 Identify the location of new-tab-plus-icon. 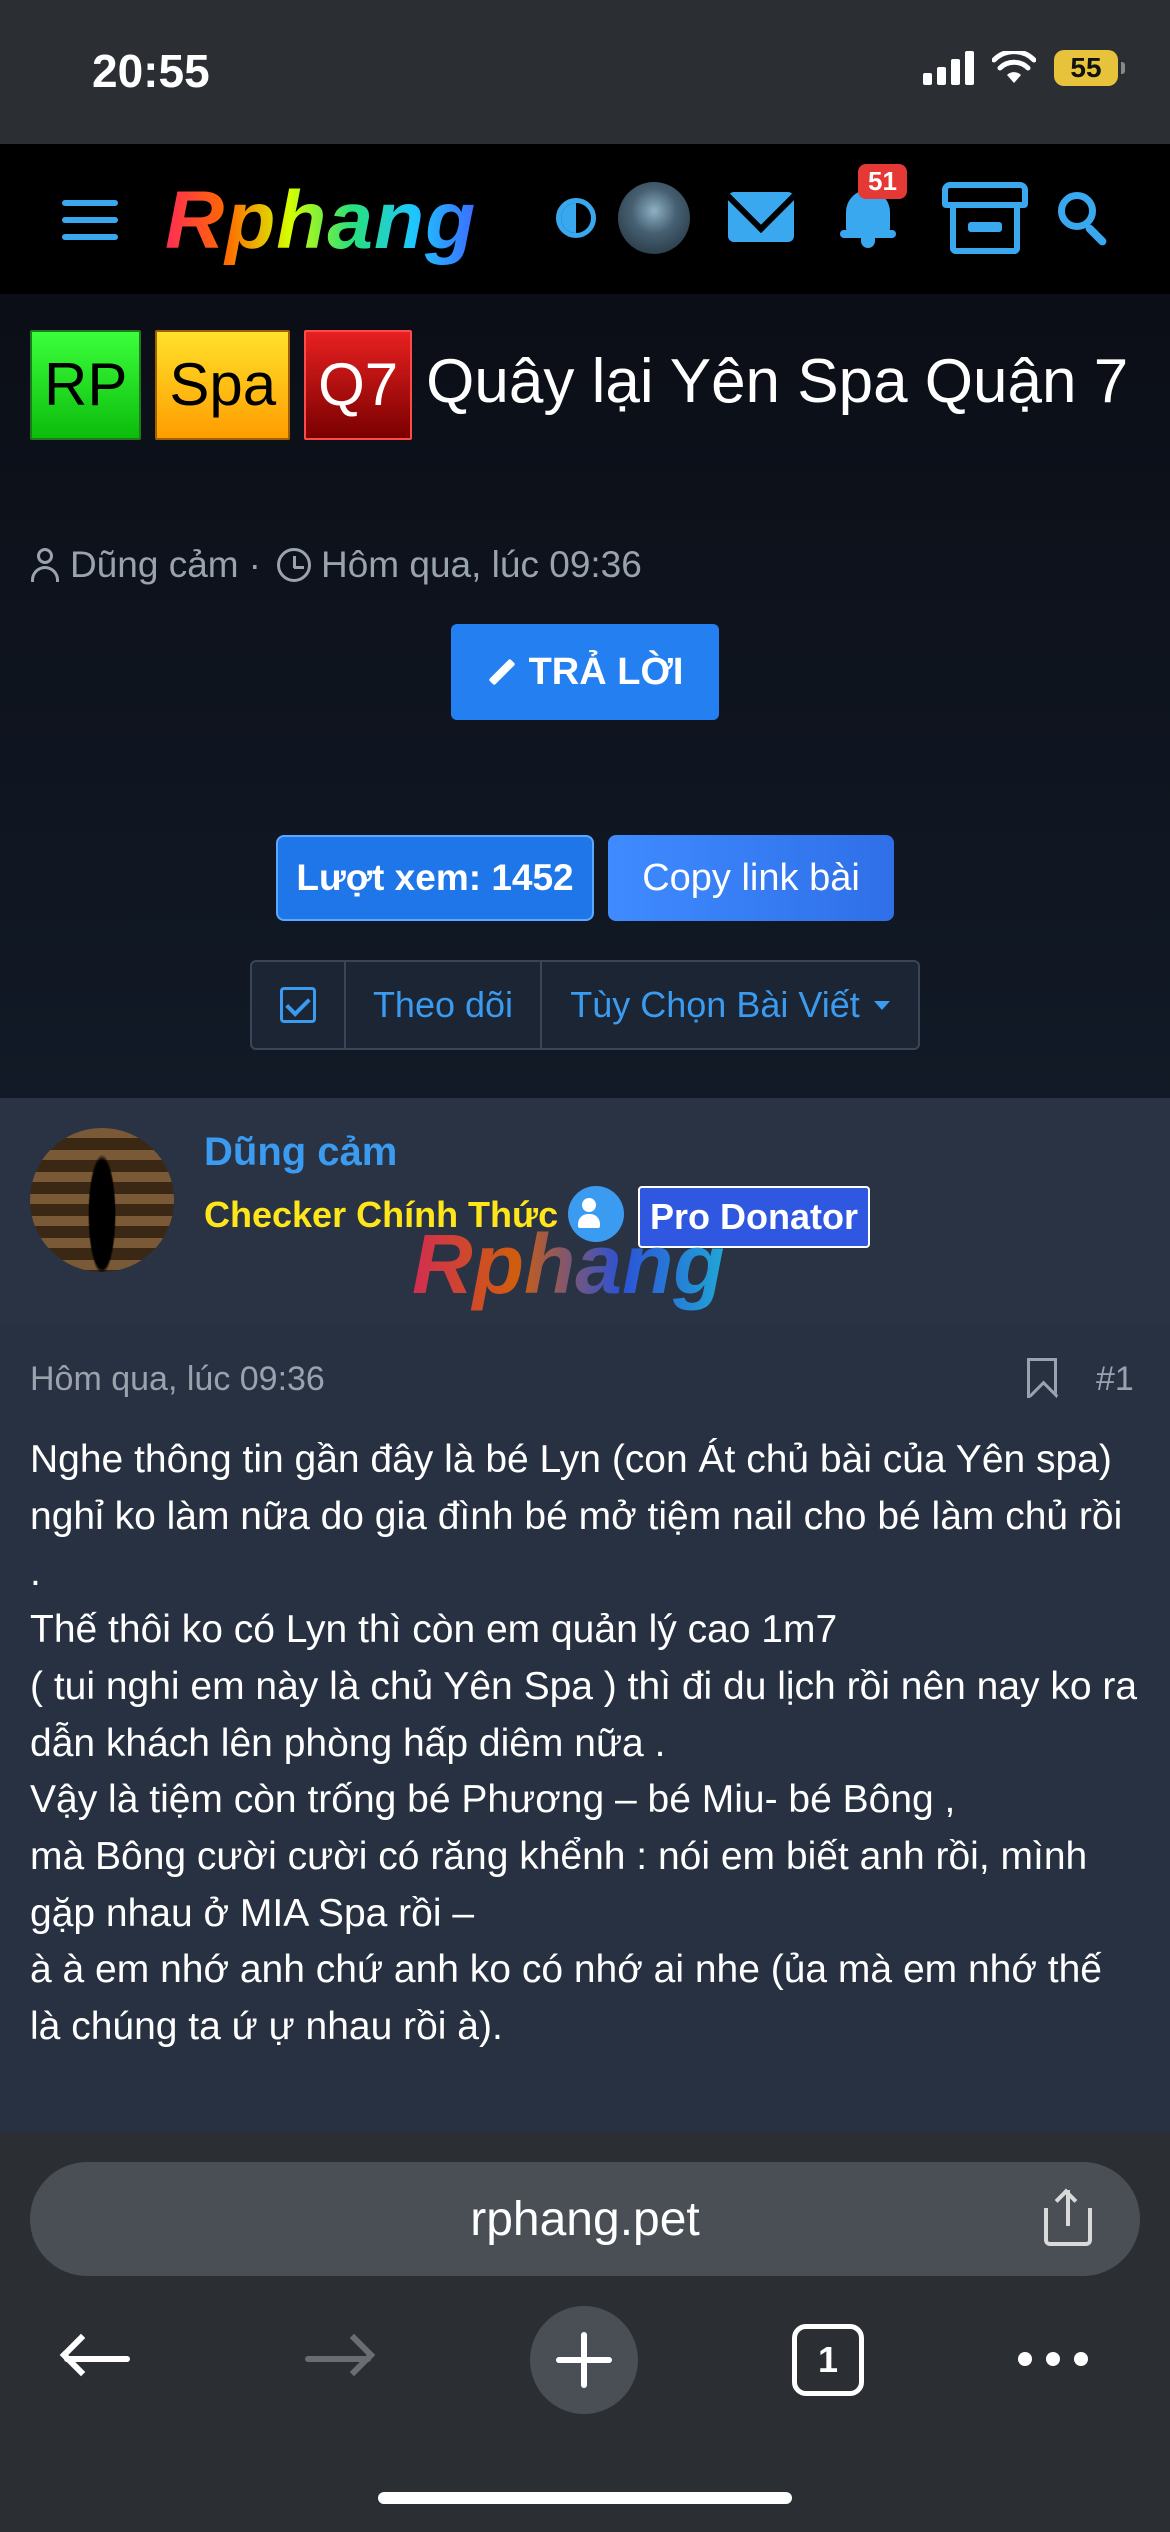
(584, 2360).